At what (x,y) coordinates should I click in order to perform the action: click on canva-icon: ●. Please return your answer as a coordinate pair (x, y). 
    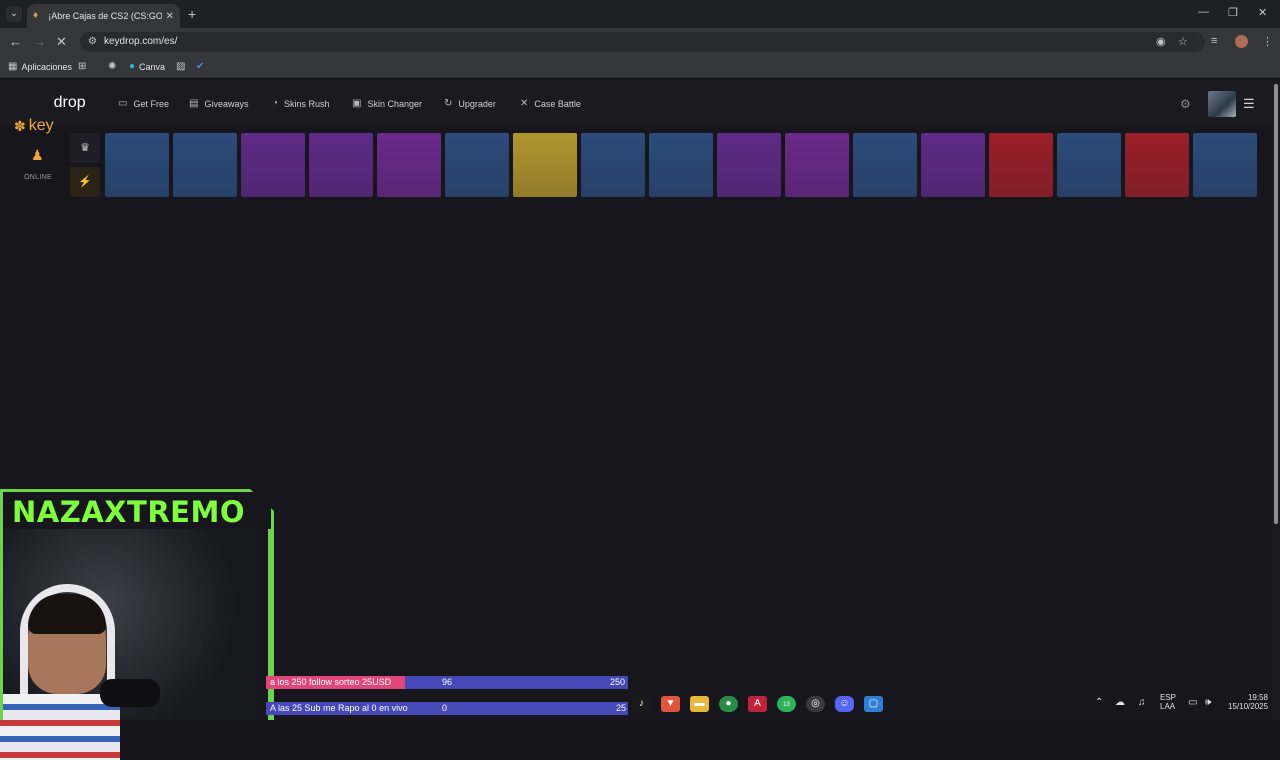
    Looking at the image, I should click on (132, 66).